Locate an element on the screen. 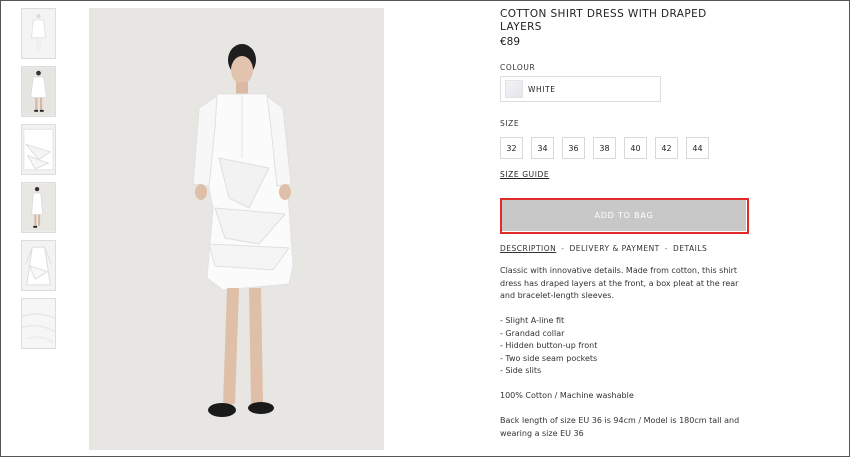  size-option-40: 40 is located at coordinates (635, 148).